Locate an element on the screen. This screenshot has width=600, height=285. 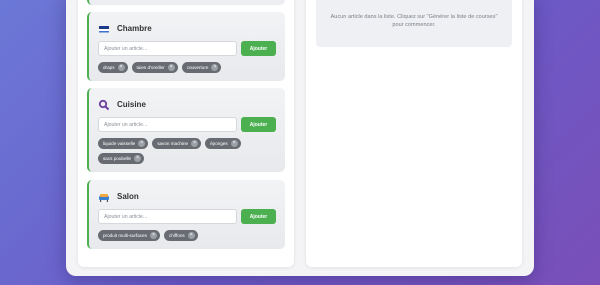
item-tag: éponges × is located at coordinates (223, 143).